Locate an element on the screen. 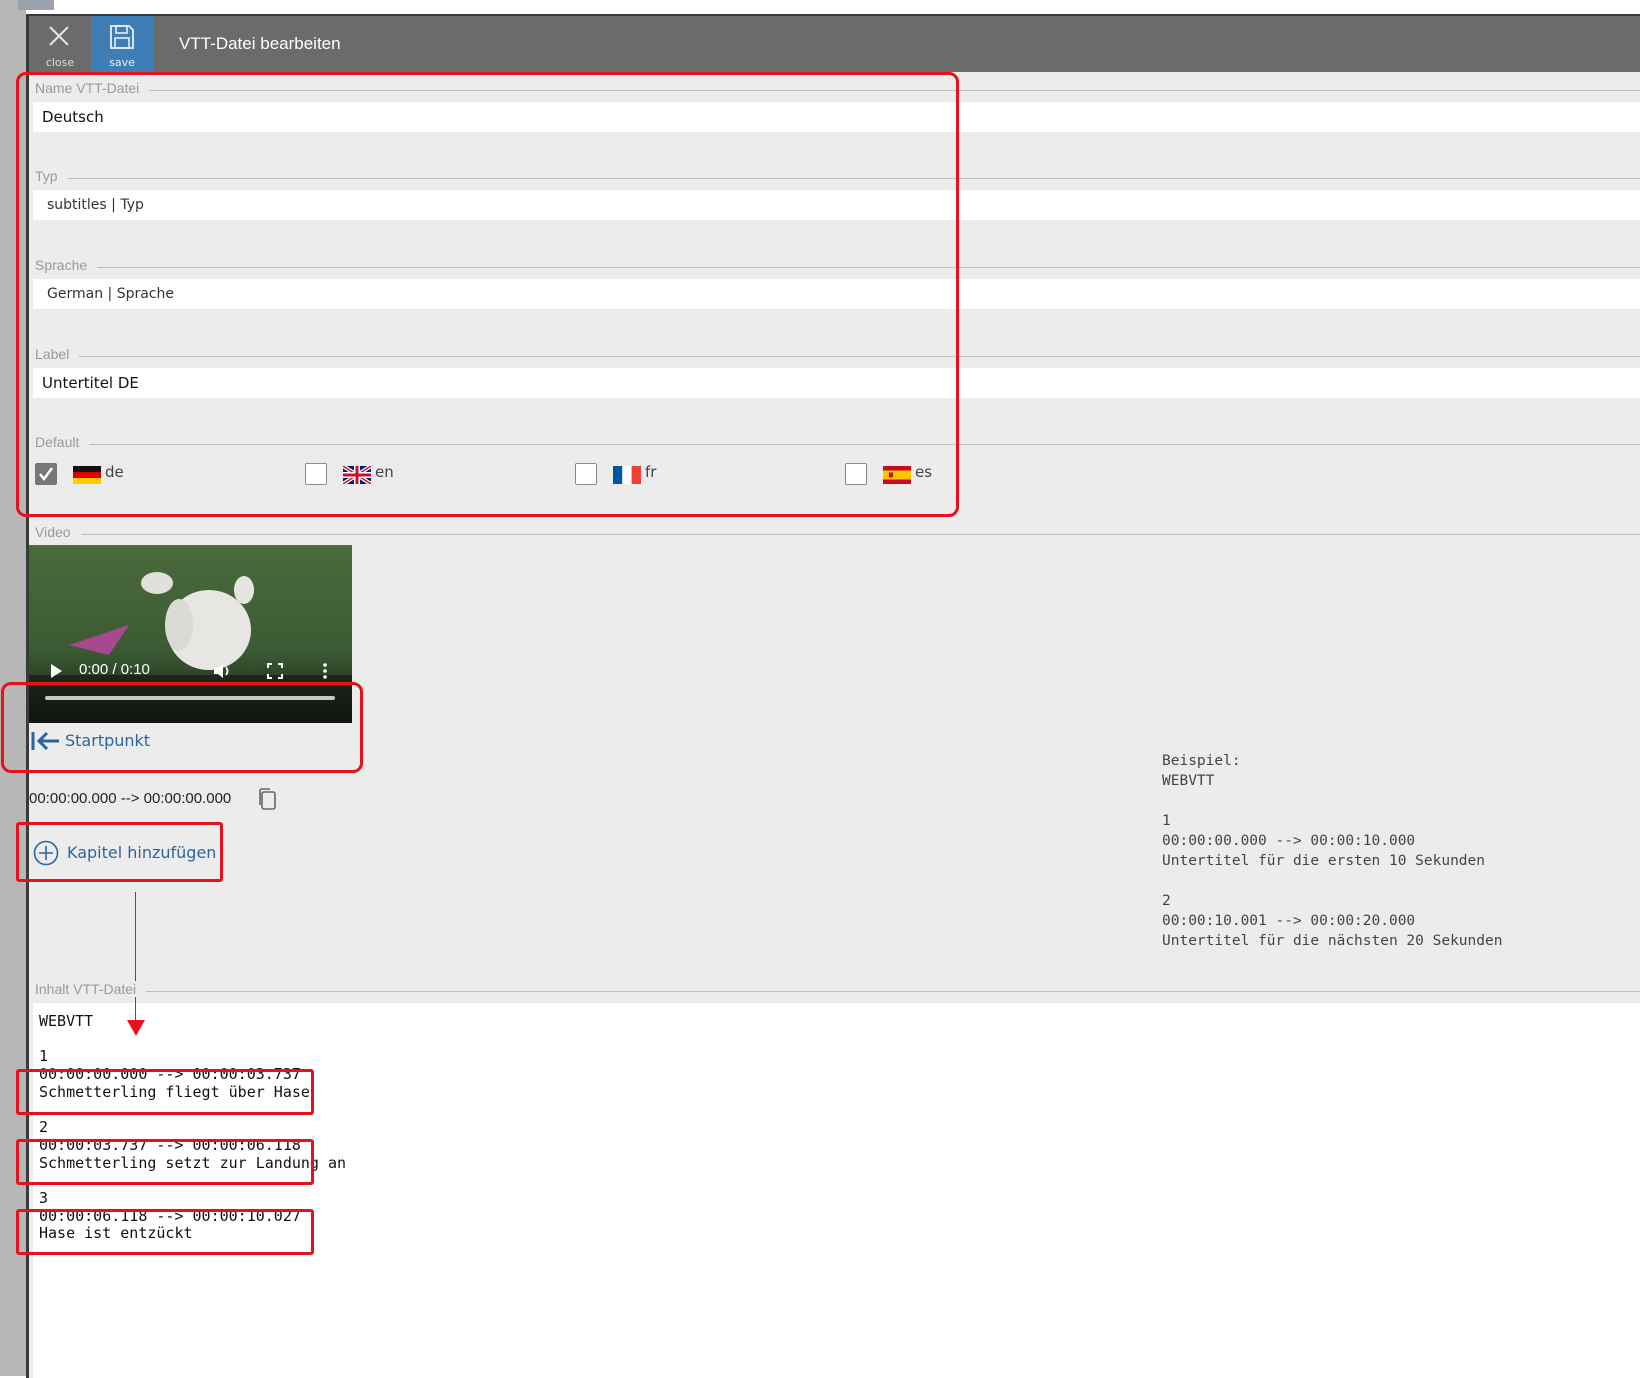  cue-text: Hase ist entzückt is located at coordinates (116, 1233).